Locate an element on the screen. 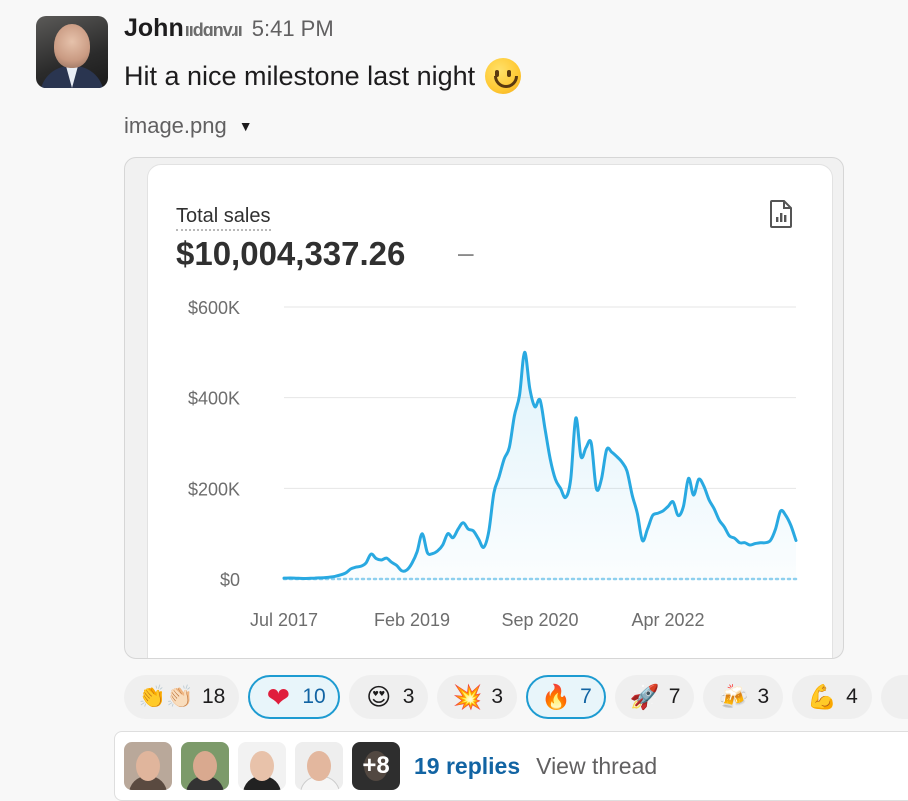  clap-icon: 👏👏🏻 is located at coordinates (166, 696).